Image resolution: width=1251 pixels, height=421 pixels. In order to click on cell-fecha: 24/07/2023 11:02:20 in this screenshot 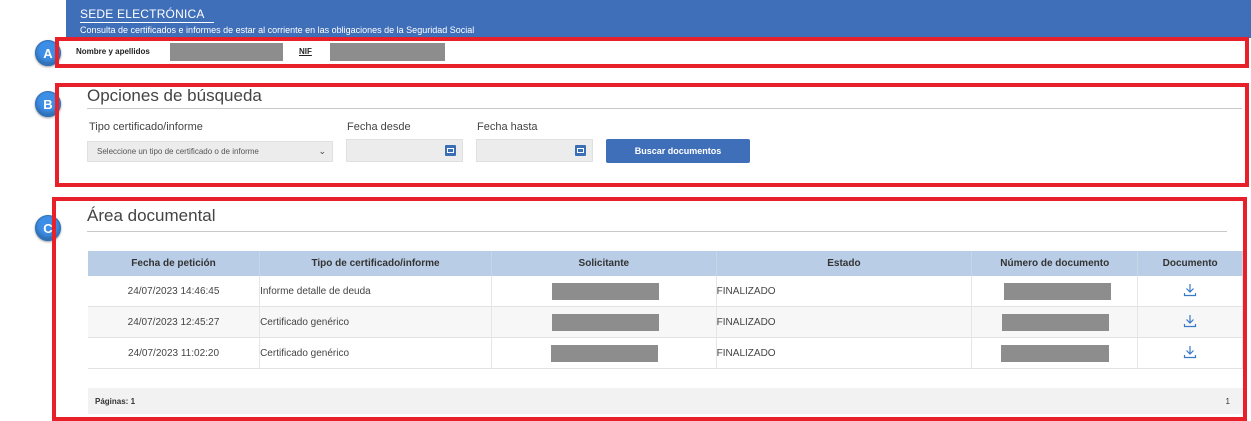, I will do `click(174, 353)`.